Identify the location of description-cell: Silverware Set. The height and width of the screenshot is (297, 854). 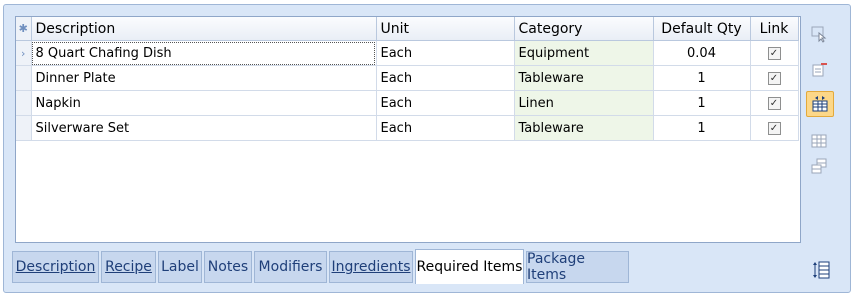
(204, 128).